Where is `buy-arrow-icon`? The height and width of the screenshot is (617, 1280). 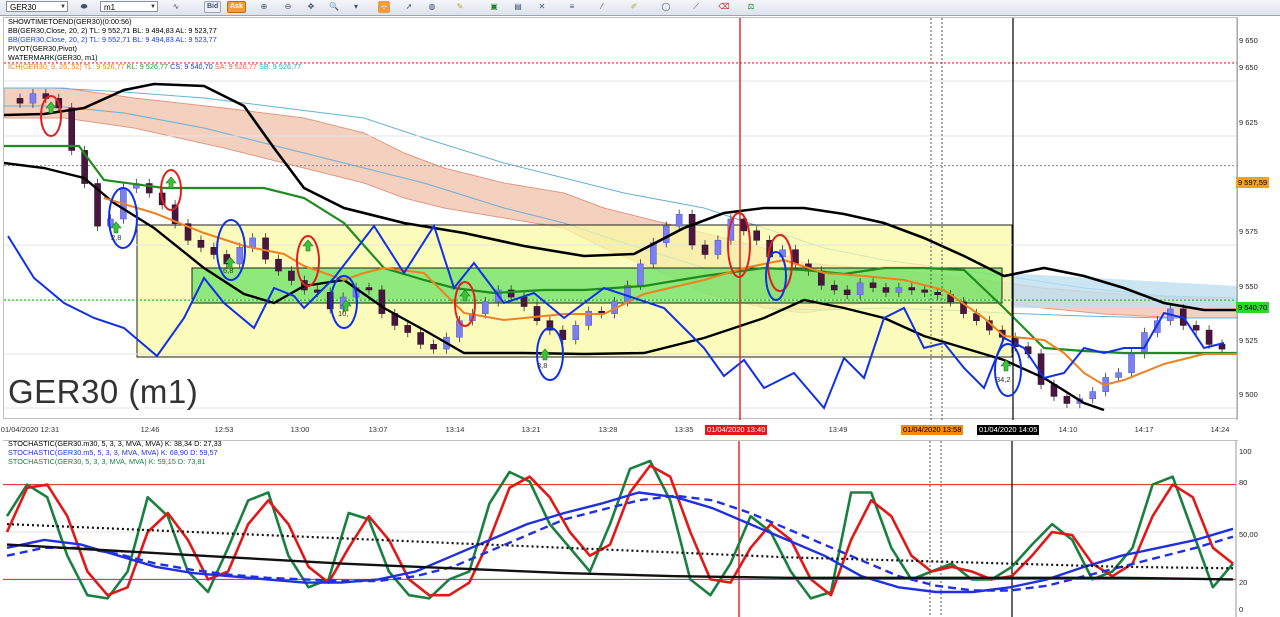
buy-arrow-icon is located at coordinates (171, 182).